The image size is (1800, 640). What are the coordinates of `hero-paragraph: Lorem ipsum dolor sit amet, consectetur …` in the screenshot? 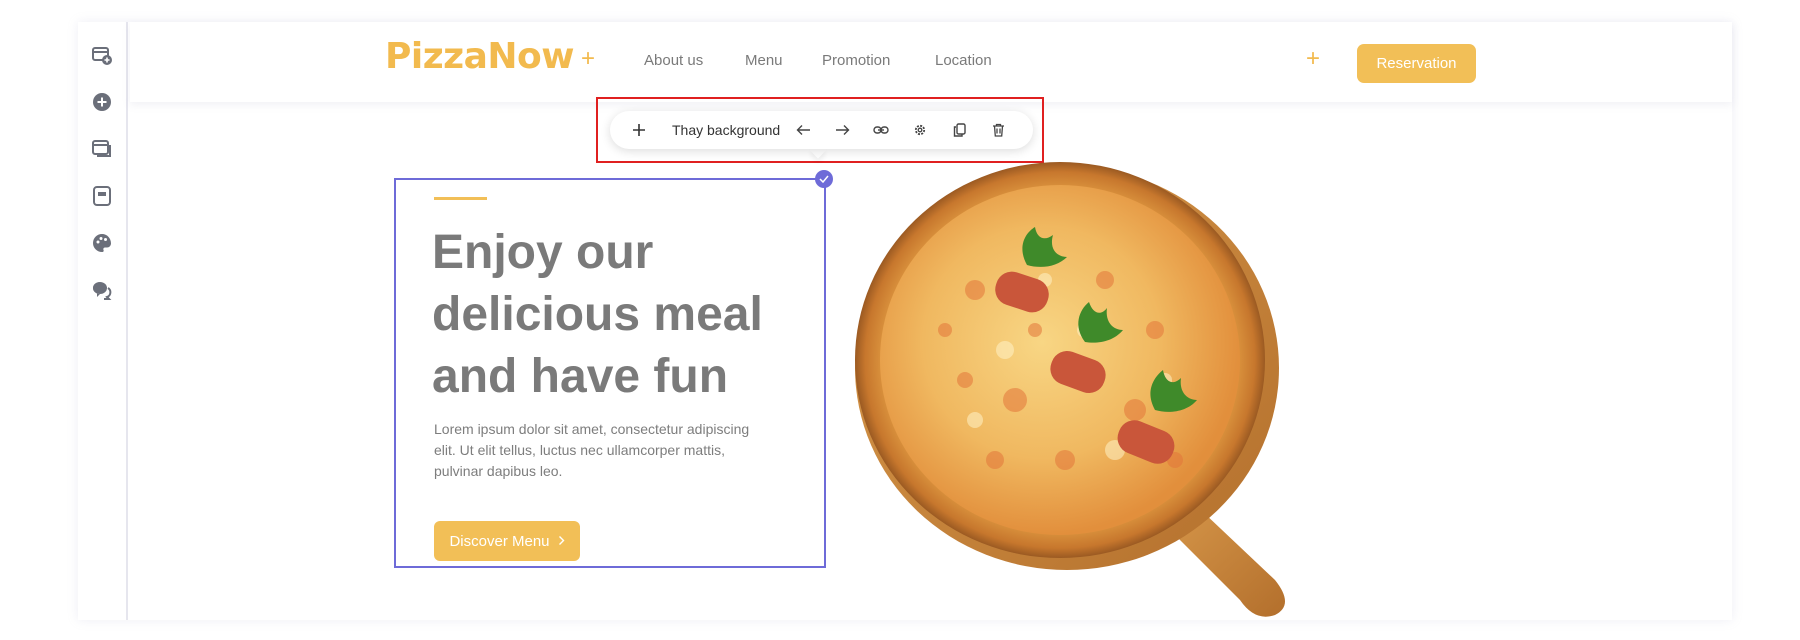 It's located at (604, 450).